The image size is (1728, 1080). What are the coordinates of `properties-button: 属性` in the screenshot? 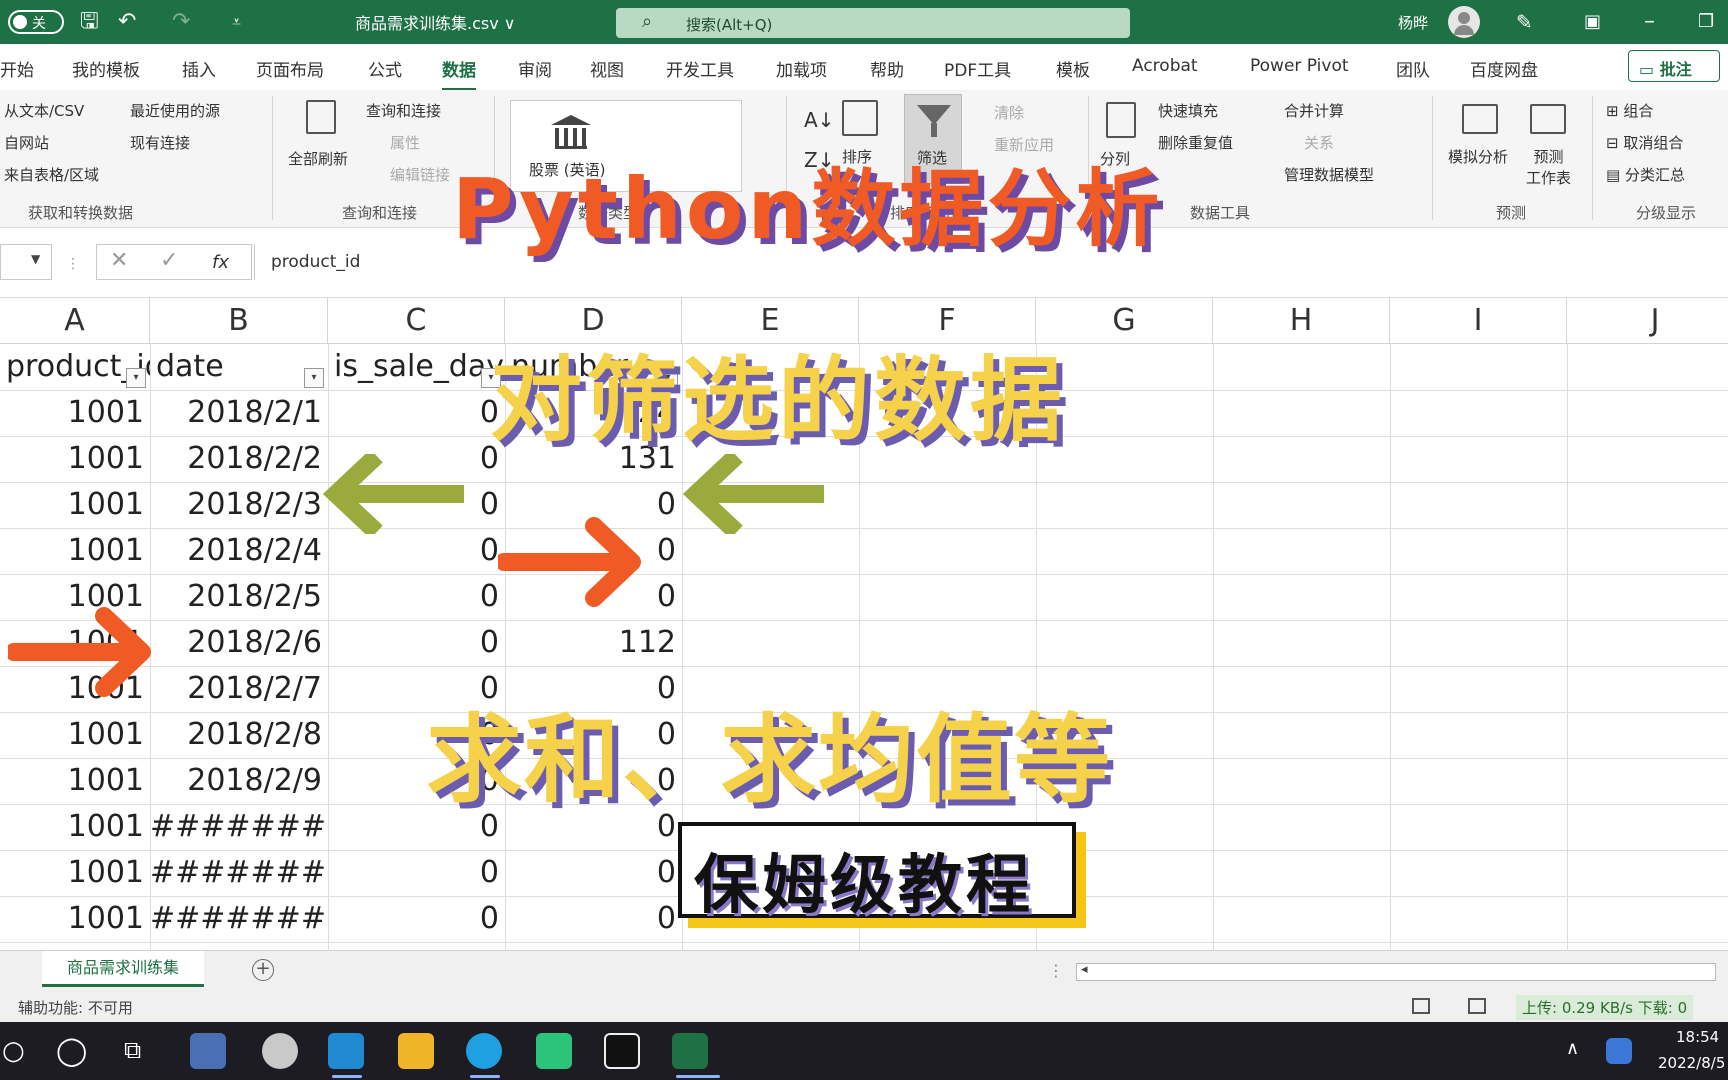 It's located at (405, 142).